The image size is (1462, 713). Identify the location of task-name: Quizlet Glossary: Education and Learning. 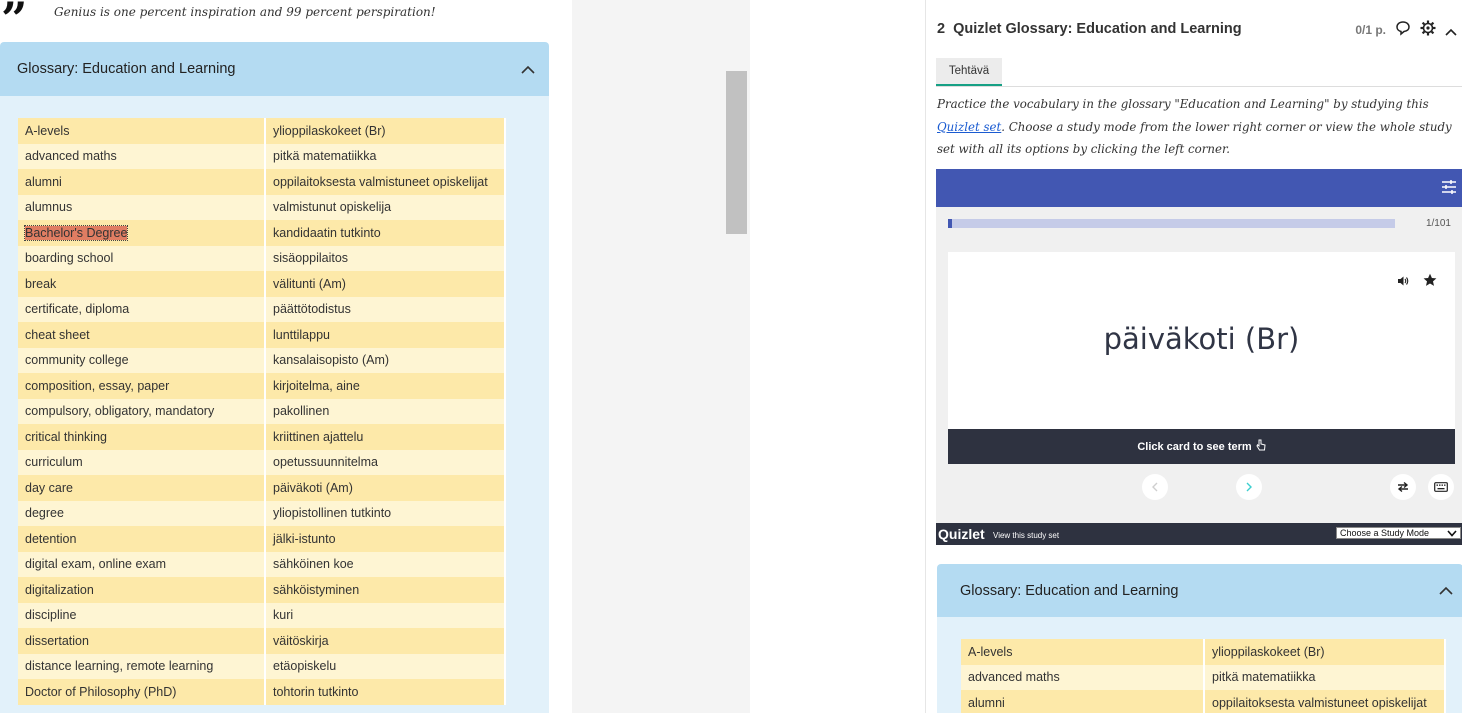
(1097, 29).